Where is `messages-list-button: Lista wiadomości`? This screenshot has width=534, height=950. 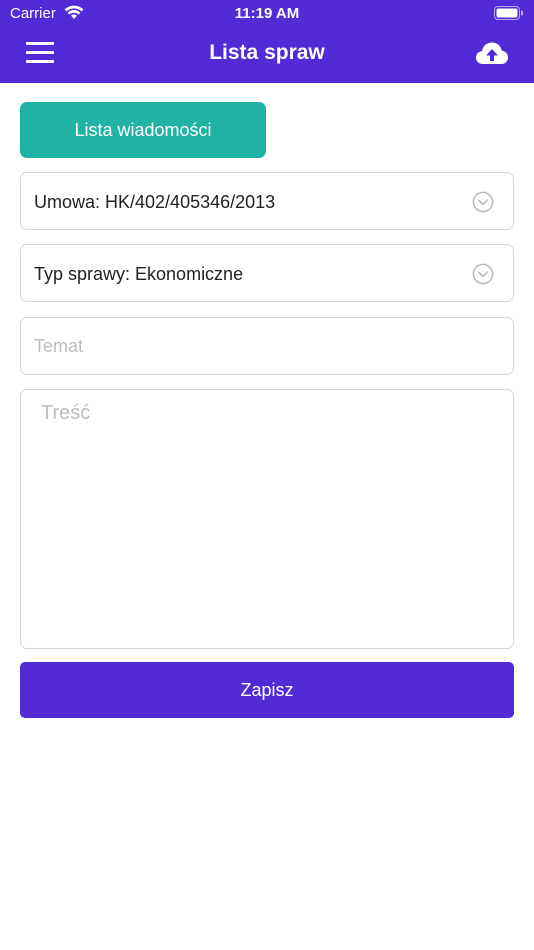 messages-list-button: Lista wiadomości is located at coordinates (143, 130).